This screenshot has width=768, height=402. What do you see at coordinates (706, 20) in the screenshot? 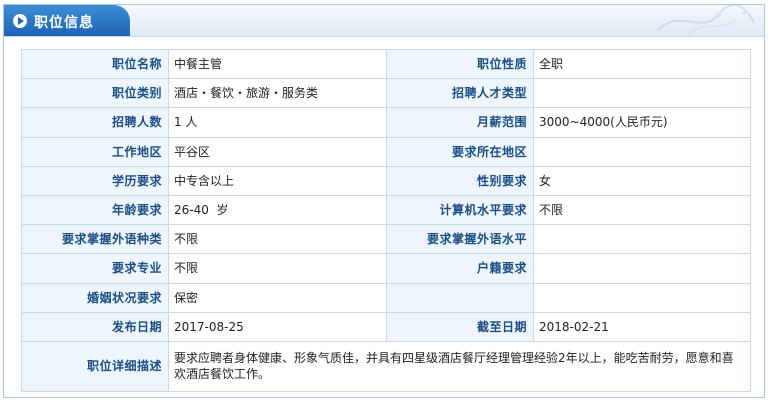
I see `decorative-swirl-icon` at bounding box center [706, 20].